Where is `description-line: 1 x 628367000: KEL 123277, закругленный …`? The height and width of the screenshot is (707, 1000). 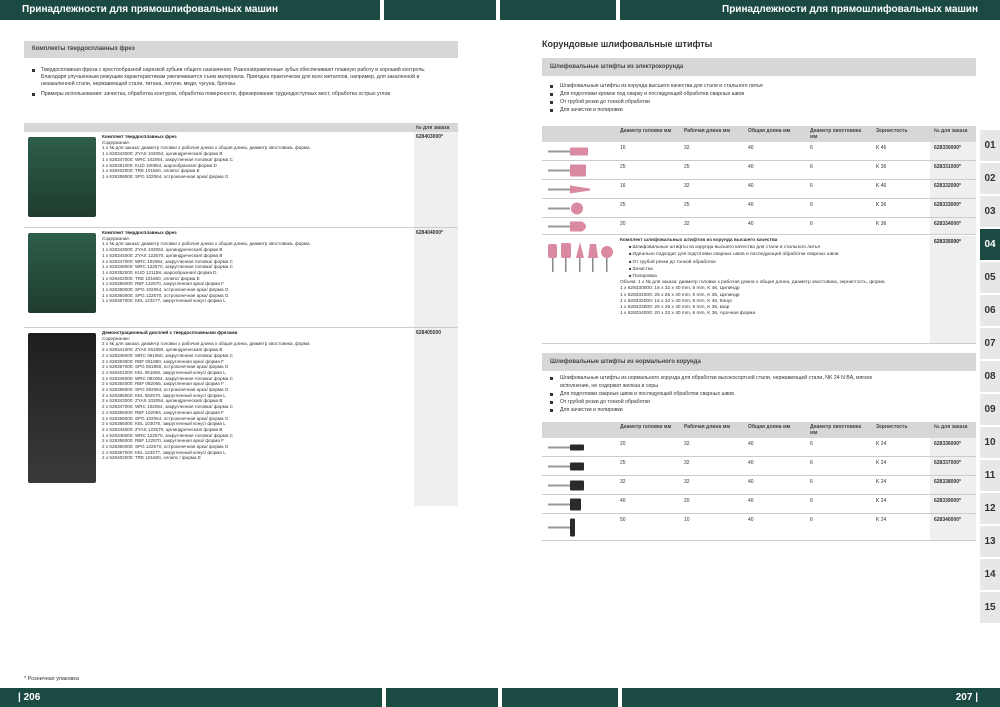
description-line: 1 x 628367000: KEL 123277, закругленный … is located at coordinates (164, 301).